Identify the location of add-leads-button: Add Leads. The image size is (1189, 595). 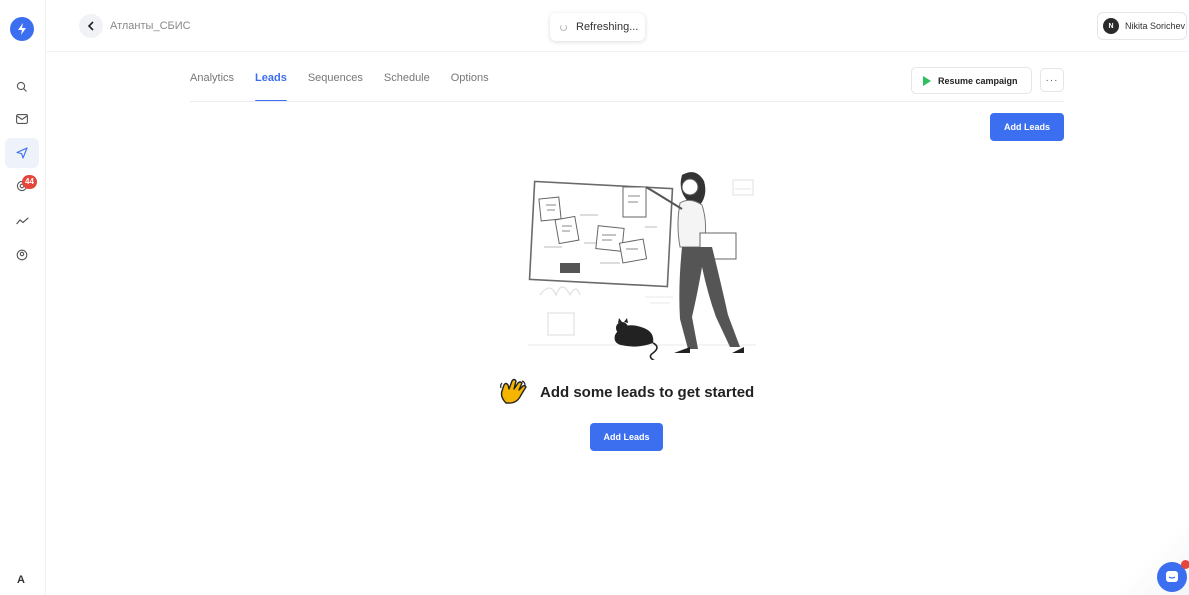
(626, 437).